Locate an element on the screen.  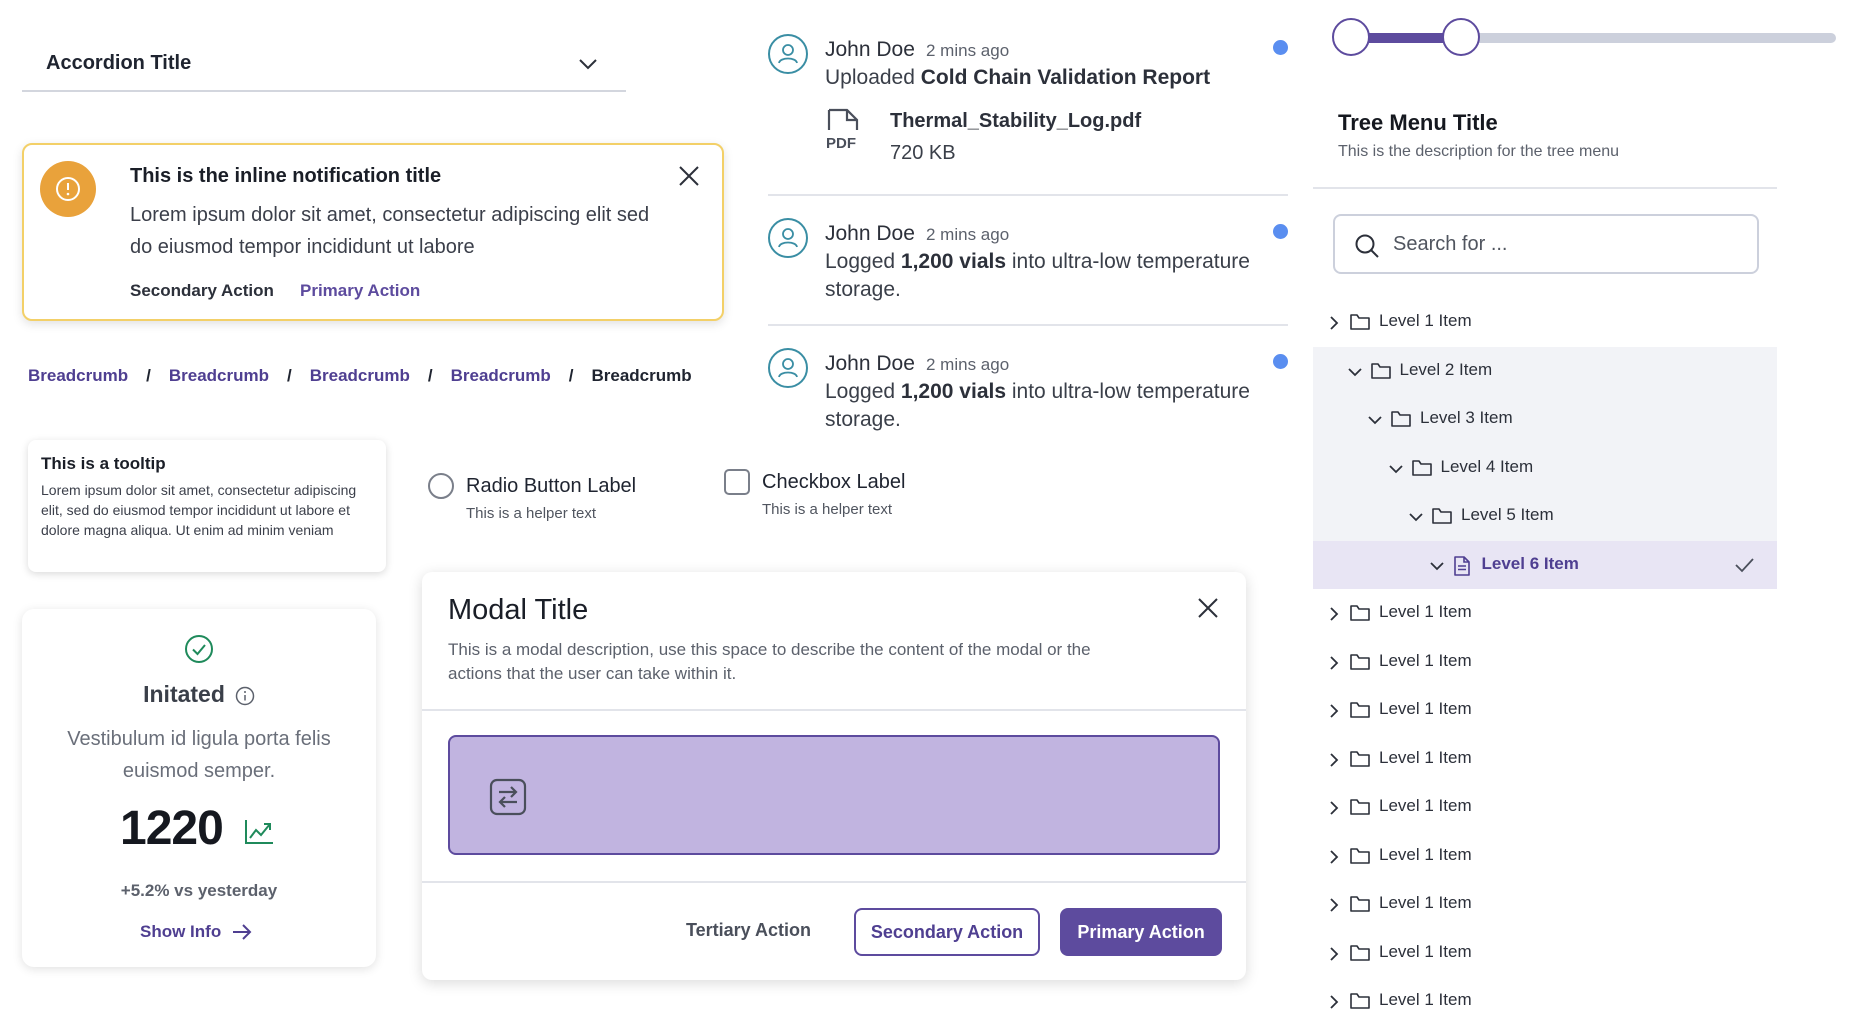
checkbox-box is located at coordinates (737, 482).